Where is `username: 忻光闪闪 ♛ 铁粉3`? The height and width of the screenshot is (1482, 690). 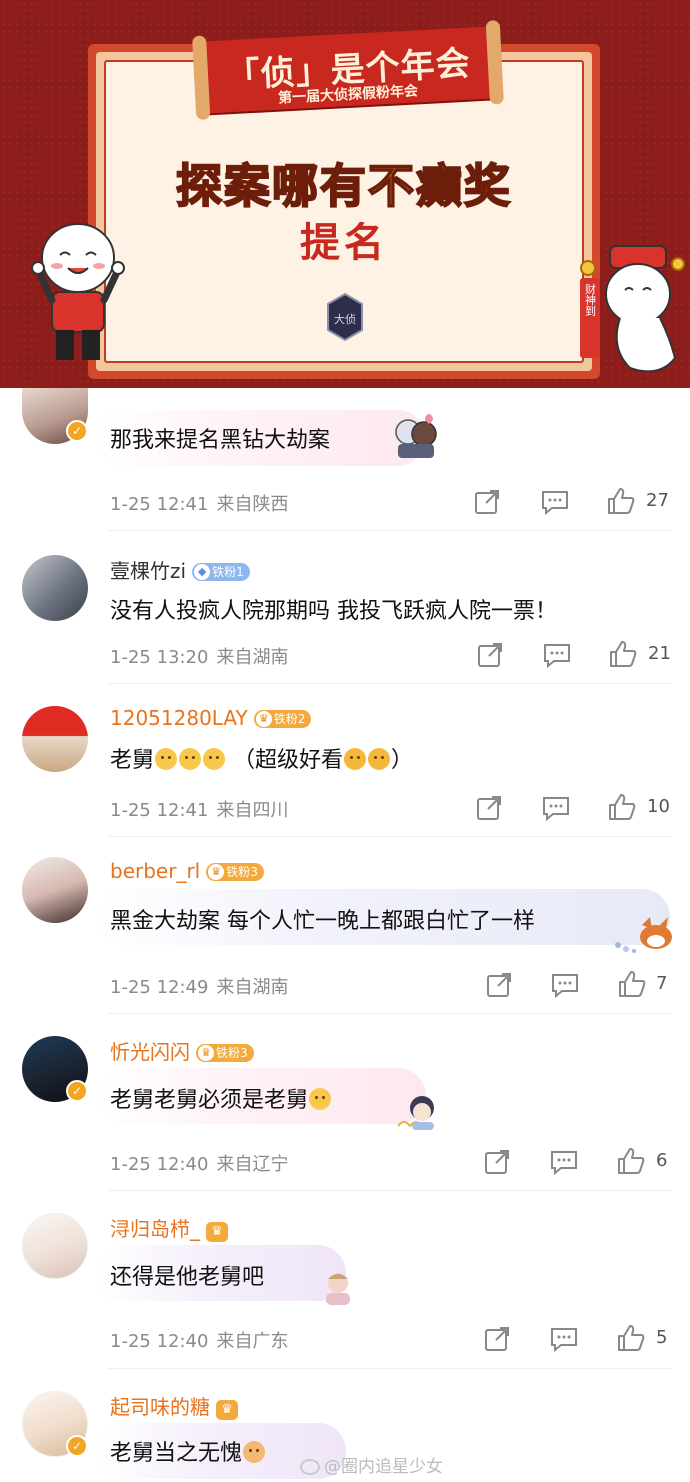 username: 忻光闪闪 ♛ 铁粉3 is located at coordinates (182, 1050).